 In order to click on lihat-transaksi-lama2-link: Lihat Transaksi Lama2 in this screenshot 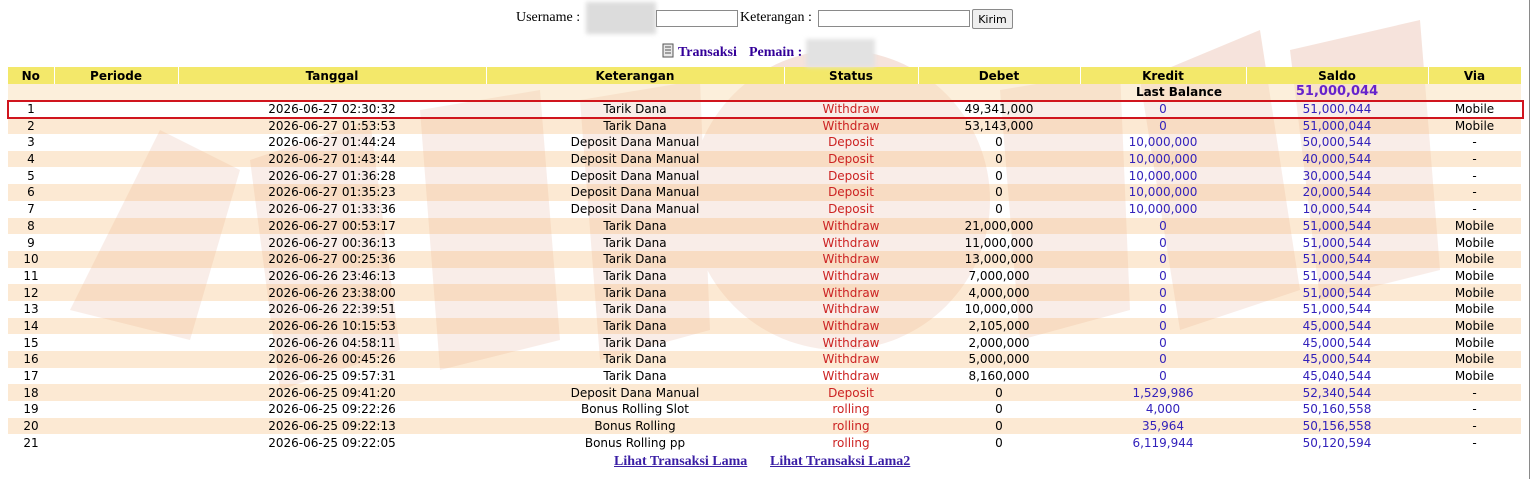, I will do `click(840, 462)`.